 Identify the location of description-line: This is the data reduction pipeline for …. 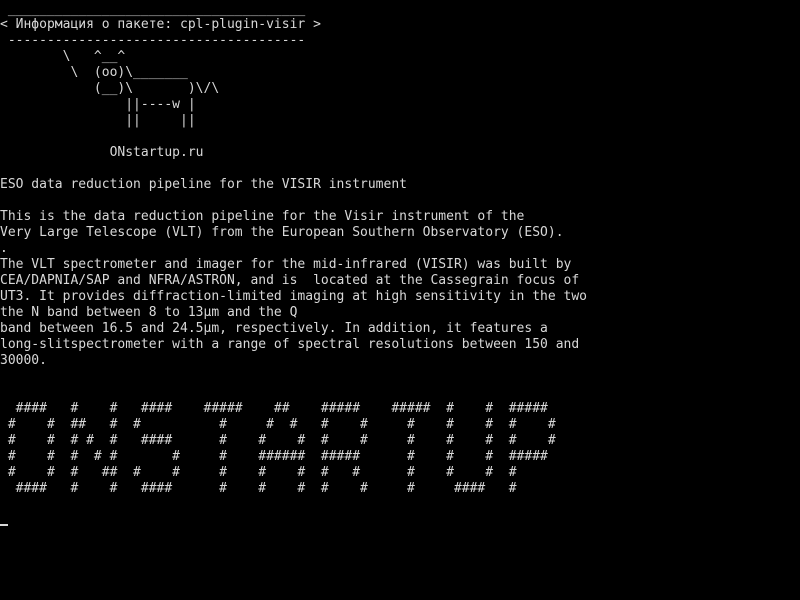
(262, 216).